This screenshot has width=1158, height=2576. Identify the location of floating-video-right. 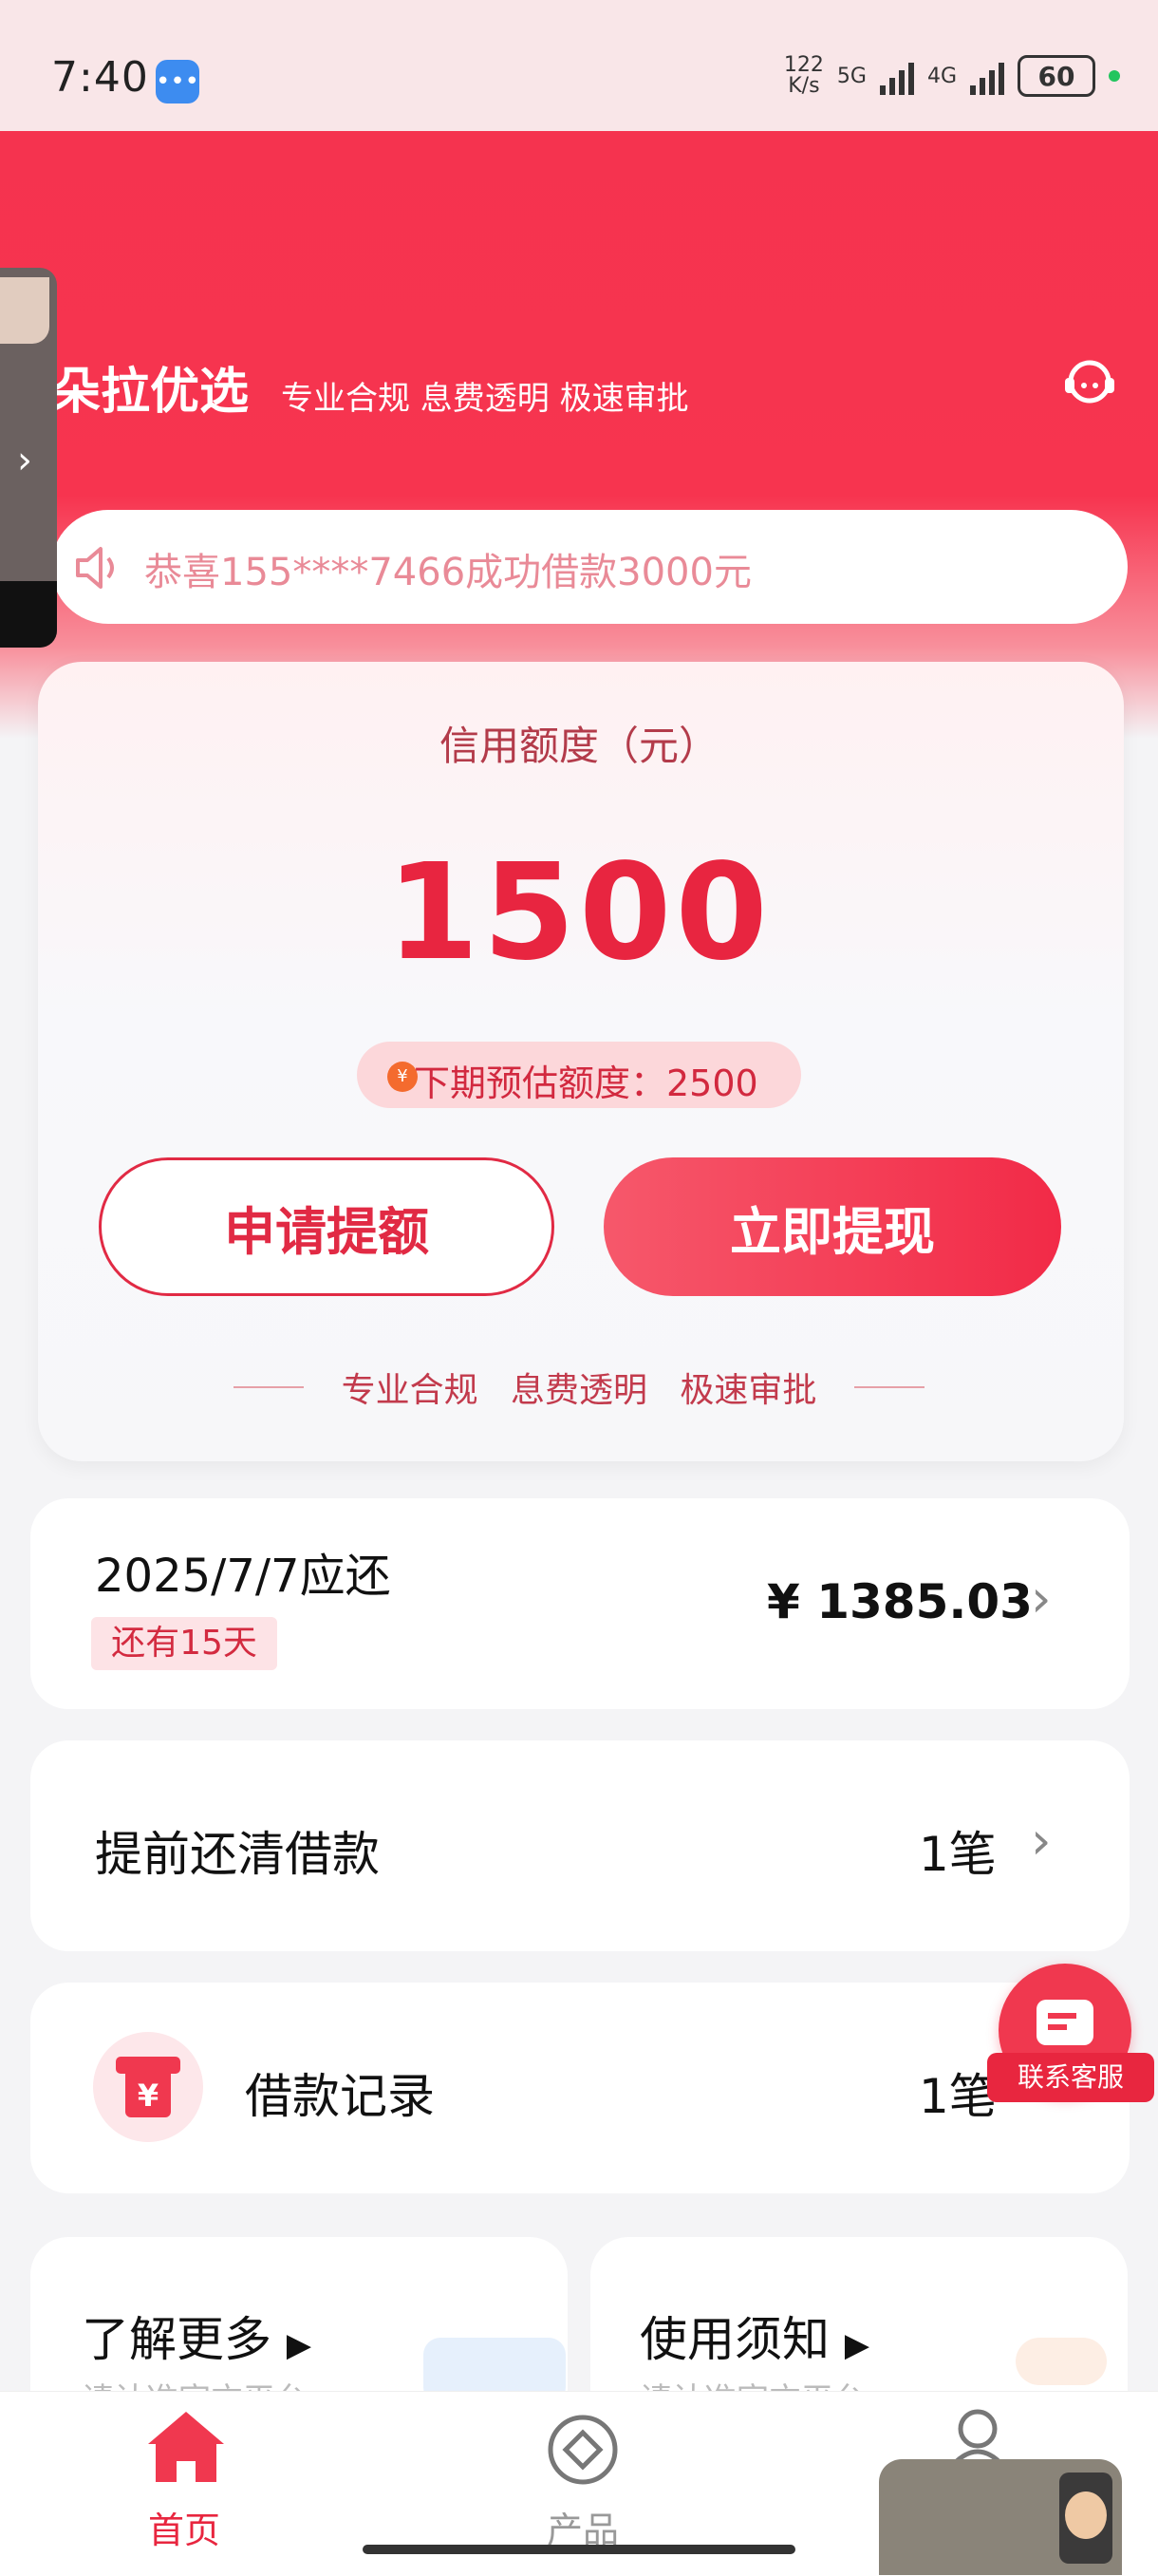
(1000, 2517).